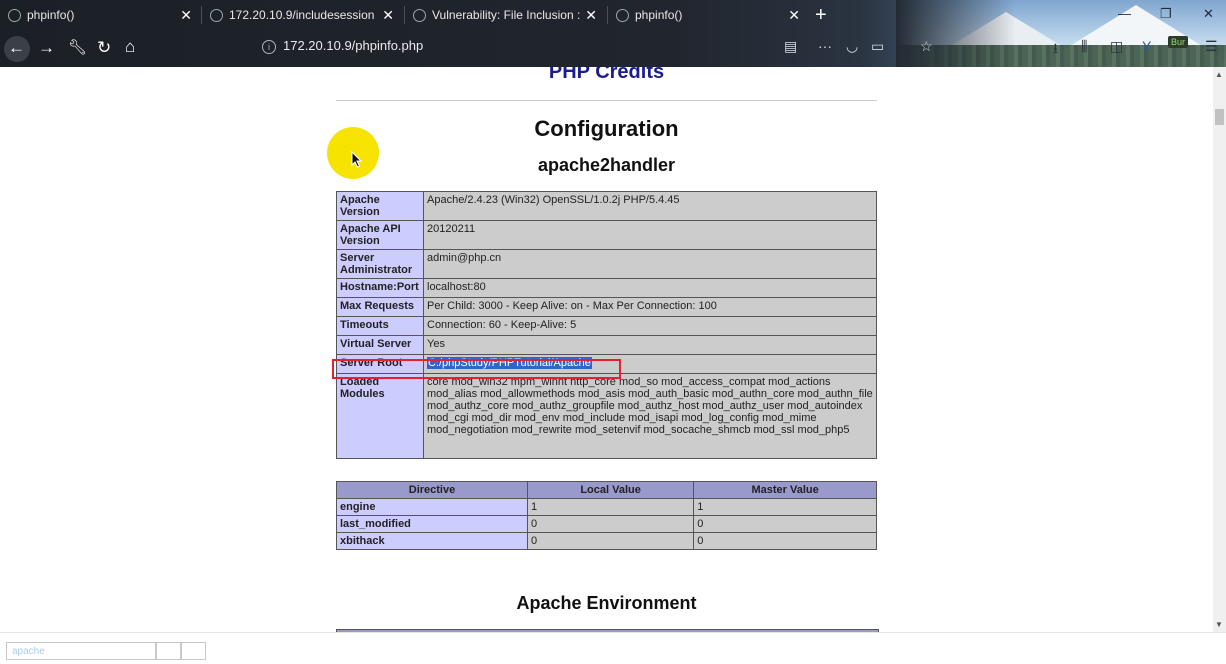  I want to click on reader-icon: ▤, so click(790, 46).